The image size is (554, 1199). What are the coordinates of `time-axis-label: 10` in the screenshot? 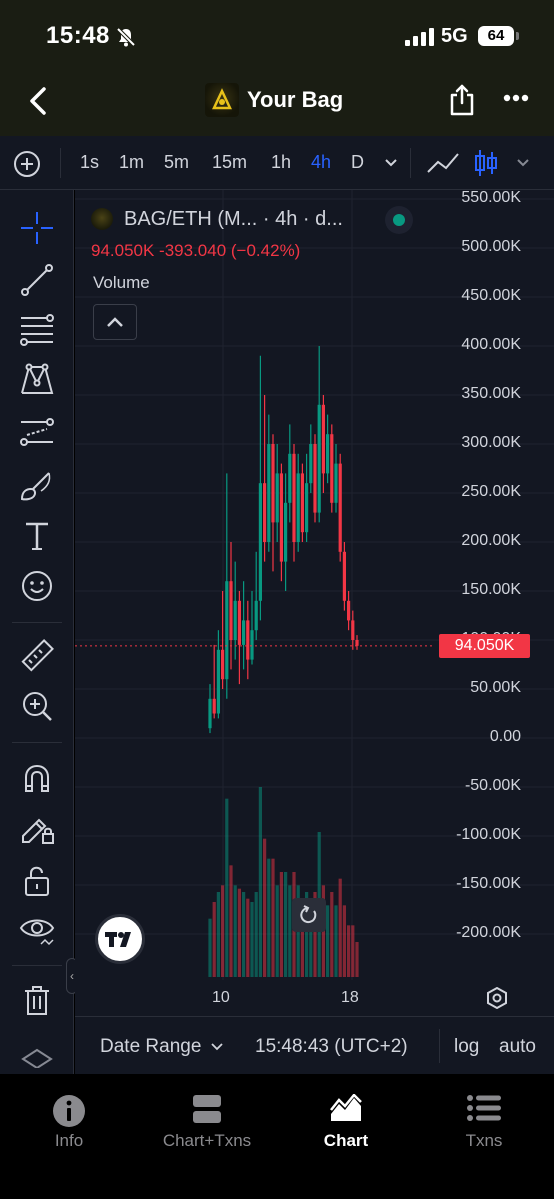 It's located at (221, 997).